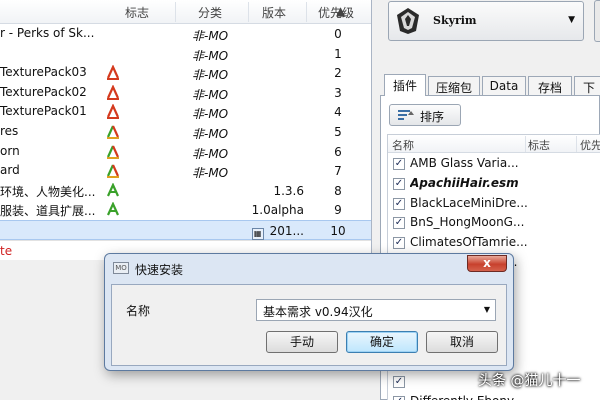 This screenshot has width=600, height=400. What do you see at coordinates (185, 12) in the screenshot?
I see `mod-list-header: 标志 分类 版本 ▲ 优先级` at bounding box center [185, 12].